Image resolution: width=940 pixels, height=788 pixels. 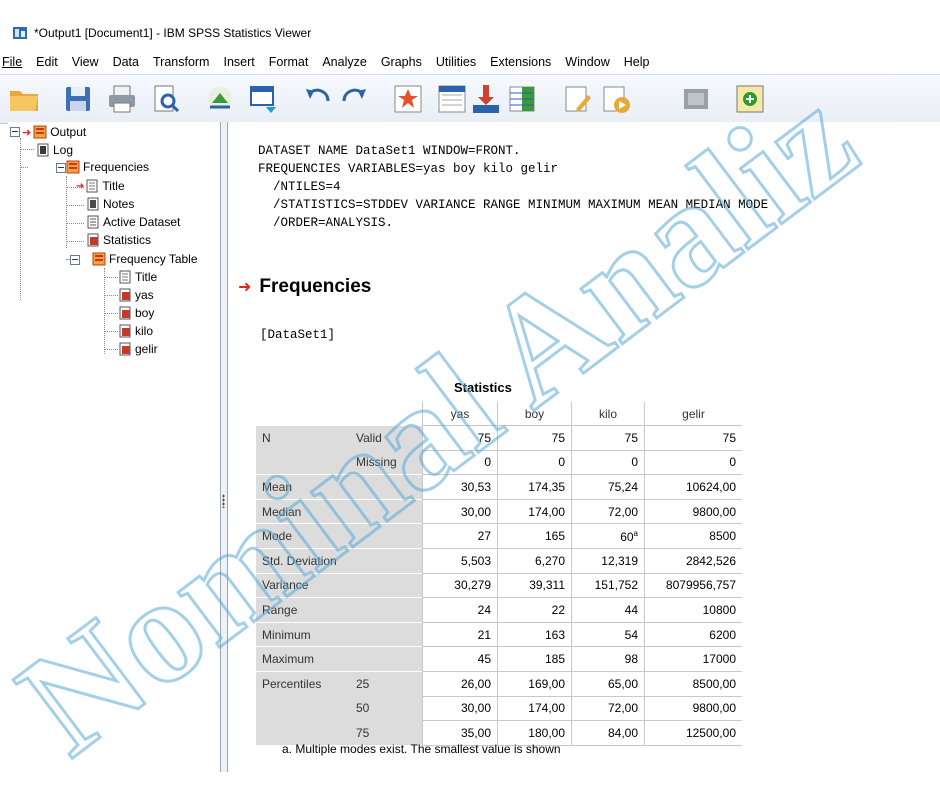 What do you see at coordinates (460, 414) in the screenshot?
I see `column-header: yas` at bounding box center [460, 414].